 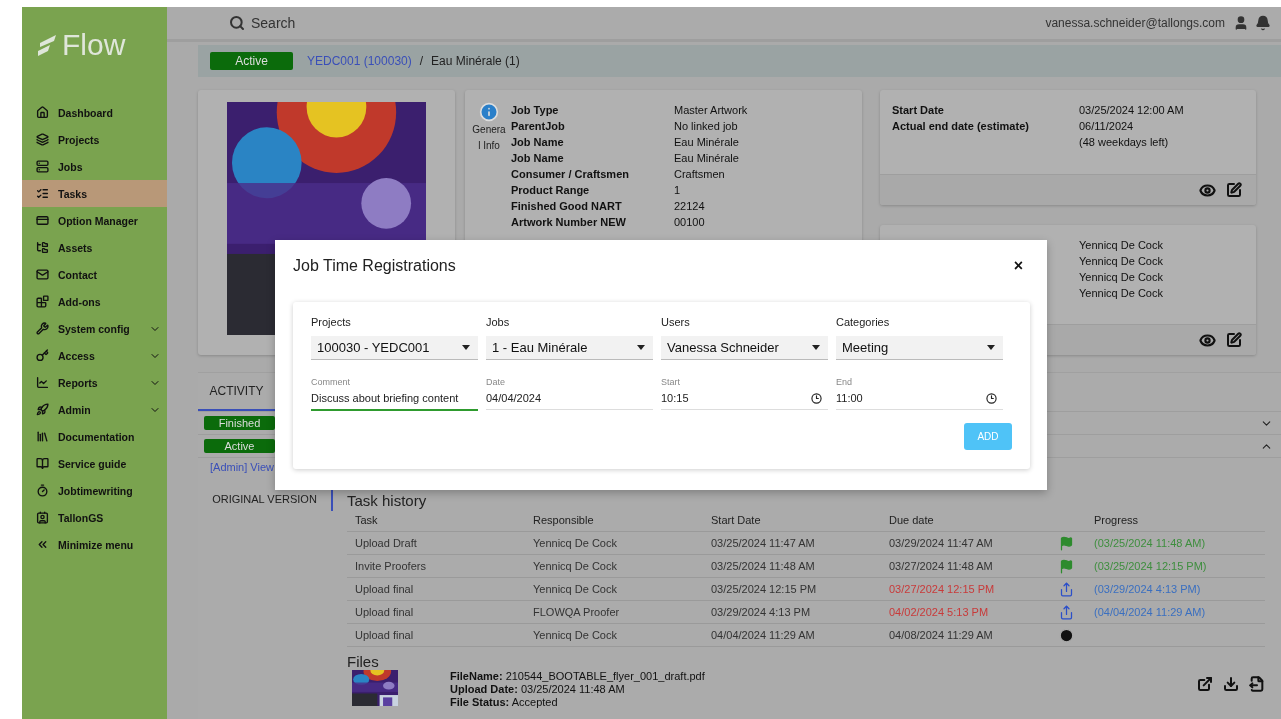 I want to click on flag-icon, so click(x=1066, y=566).